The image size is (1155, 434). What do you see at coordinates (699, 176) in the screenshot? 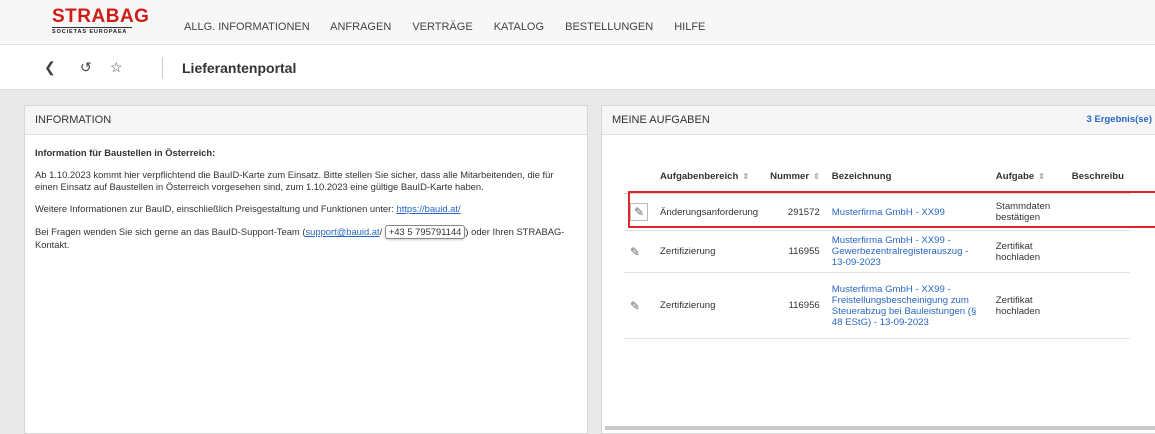
I see `column-label: Aufgabenbereich` at bounding box center [699, 176].